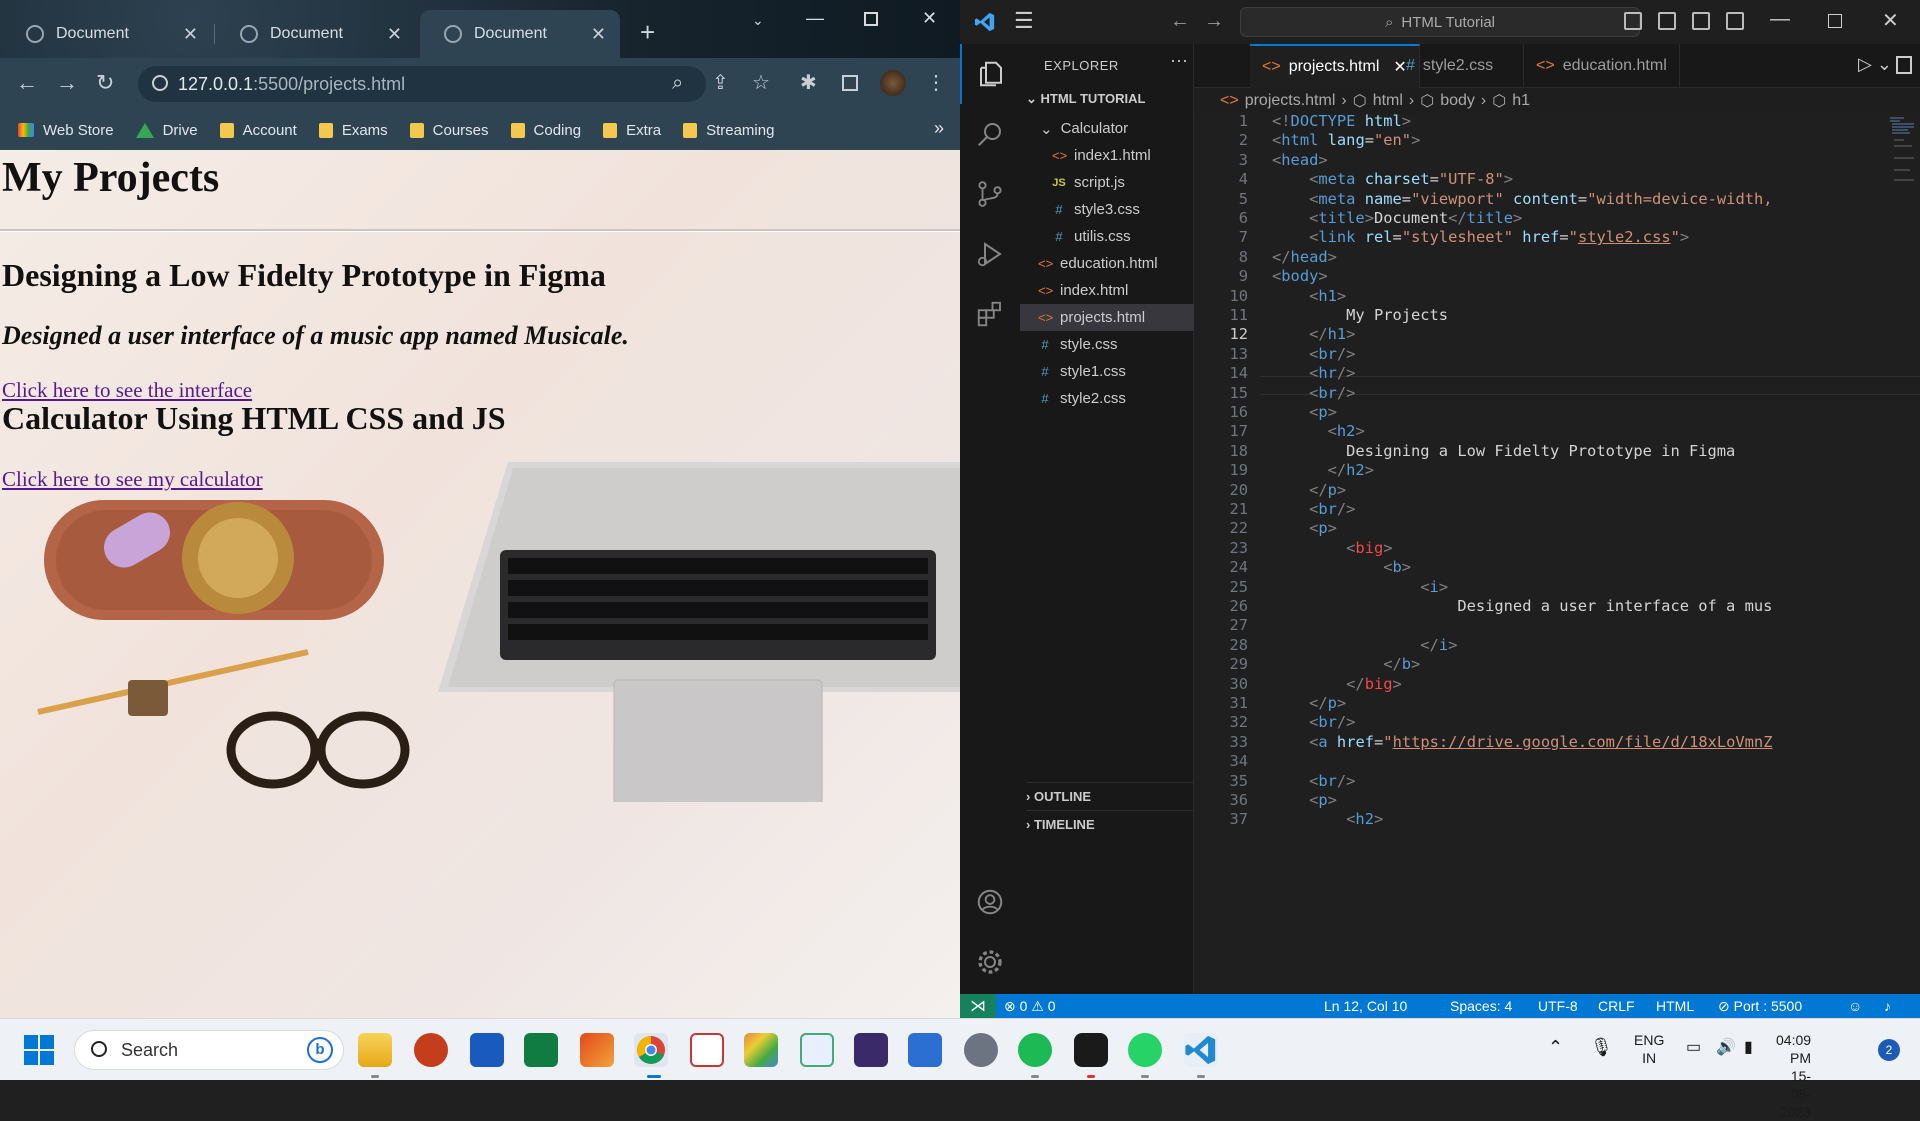  What do you see at coordinates (1735, 21) in the screenshot?
I see `customize-layout-icon` at bounding box center [1735, 21].